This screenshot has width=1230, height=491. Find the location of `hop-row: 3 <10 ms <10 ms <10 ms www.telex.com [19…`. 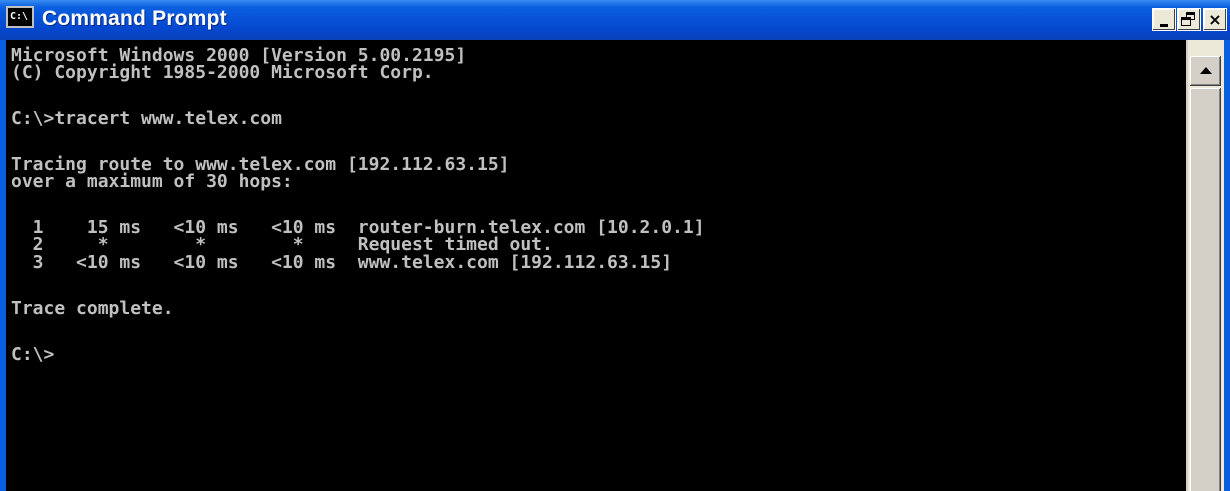

hop-row: 3 <10 ms <10 ms <10 ms www.telex.com [19… is located at coordinates (342, 262).